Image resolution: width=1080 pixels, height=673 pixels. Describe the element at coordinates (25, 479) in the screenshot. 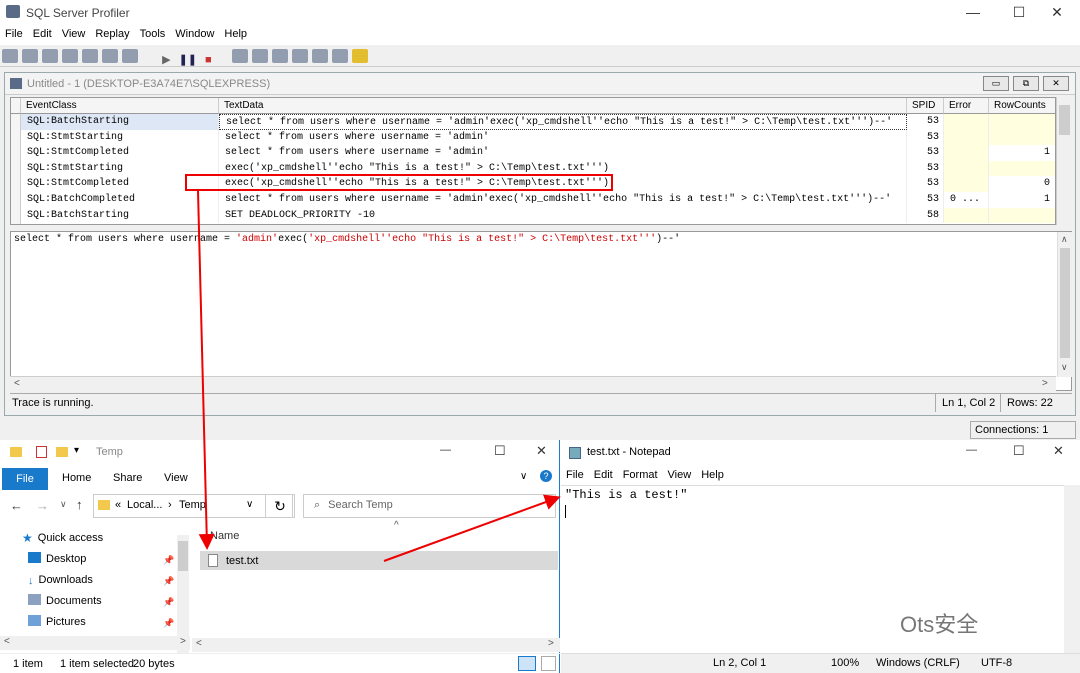

I see `tab-file: File` at that location.